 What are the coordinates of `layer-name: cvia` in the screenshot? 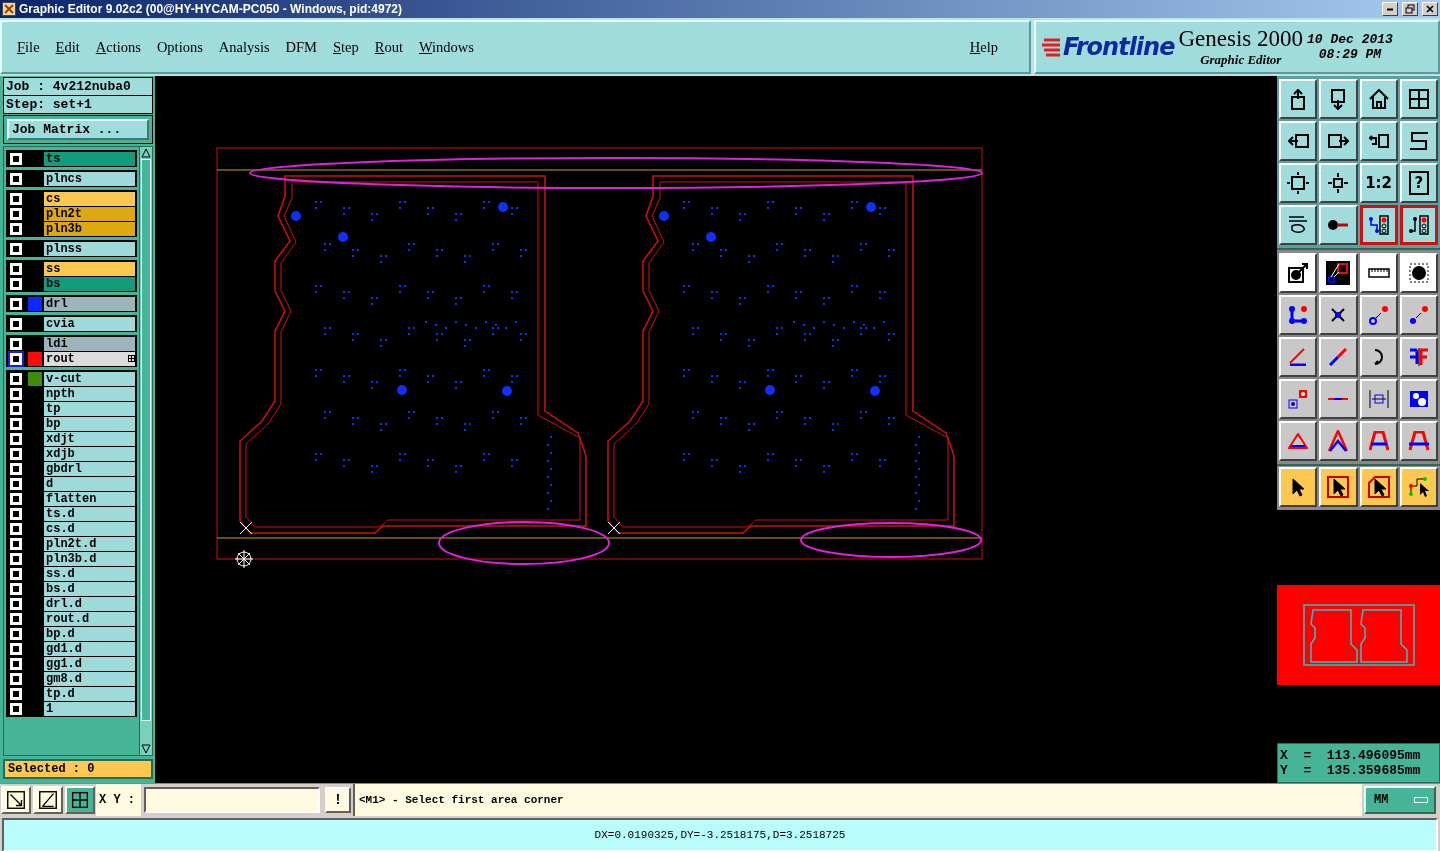 It's located at (89, 323).